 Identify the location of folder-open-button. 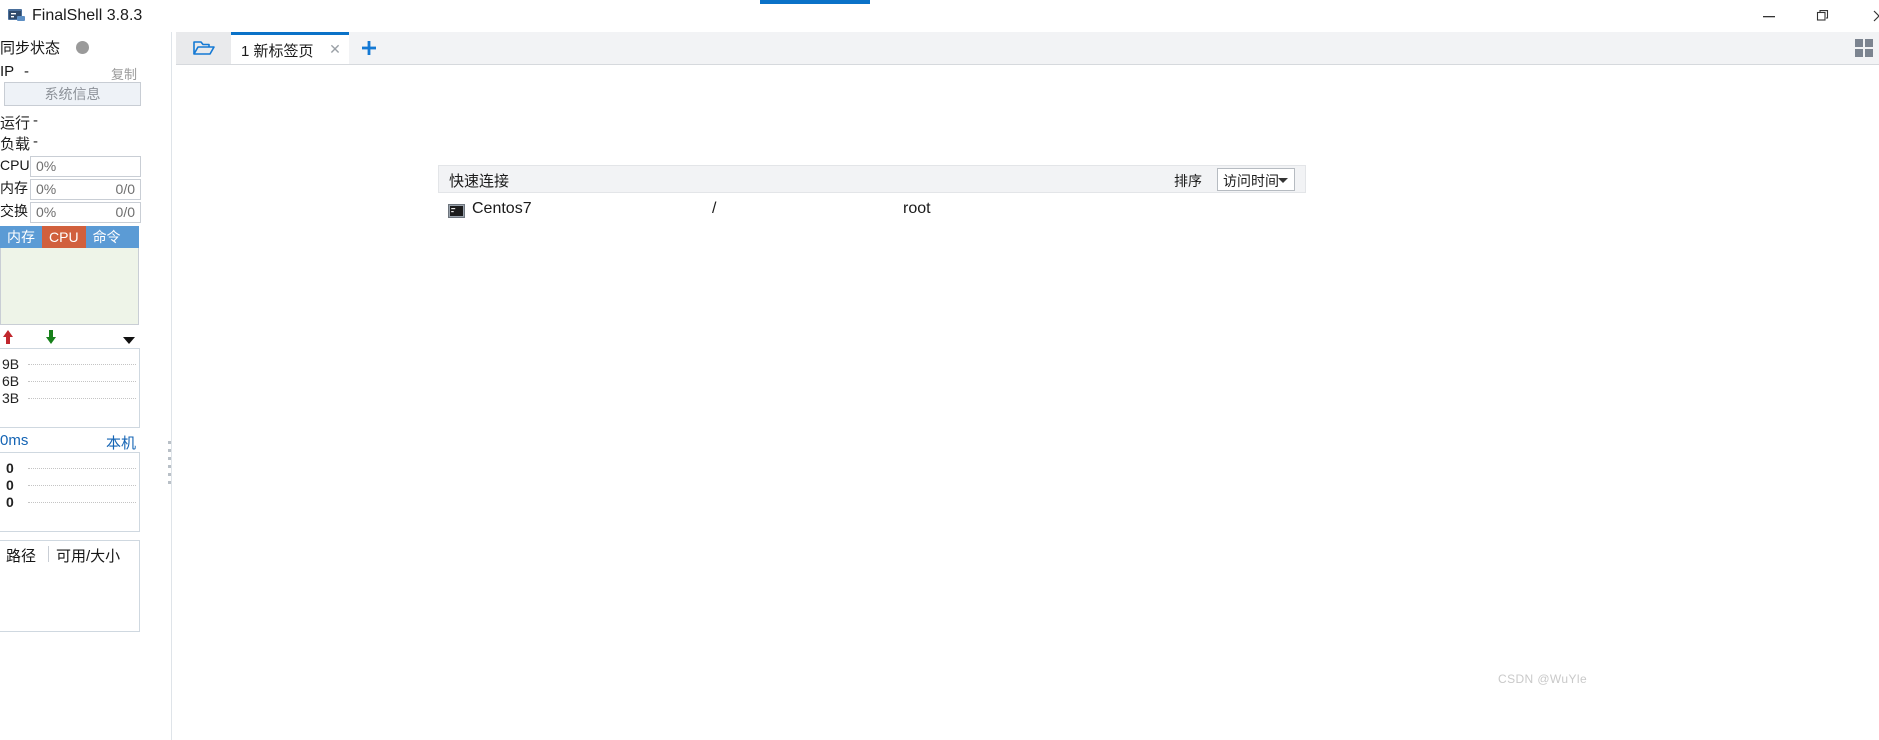
(204, 48).